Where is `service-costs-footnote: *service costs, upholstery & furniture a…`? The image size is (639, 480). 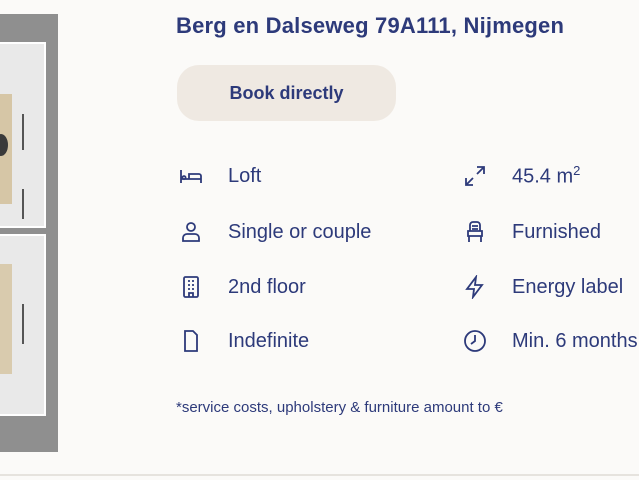
service-costs-footnote: *service costs, upholstery & furniture a… is located at coordinates (339, 407).